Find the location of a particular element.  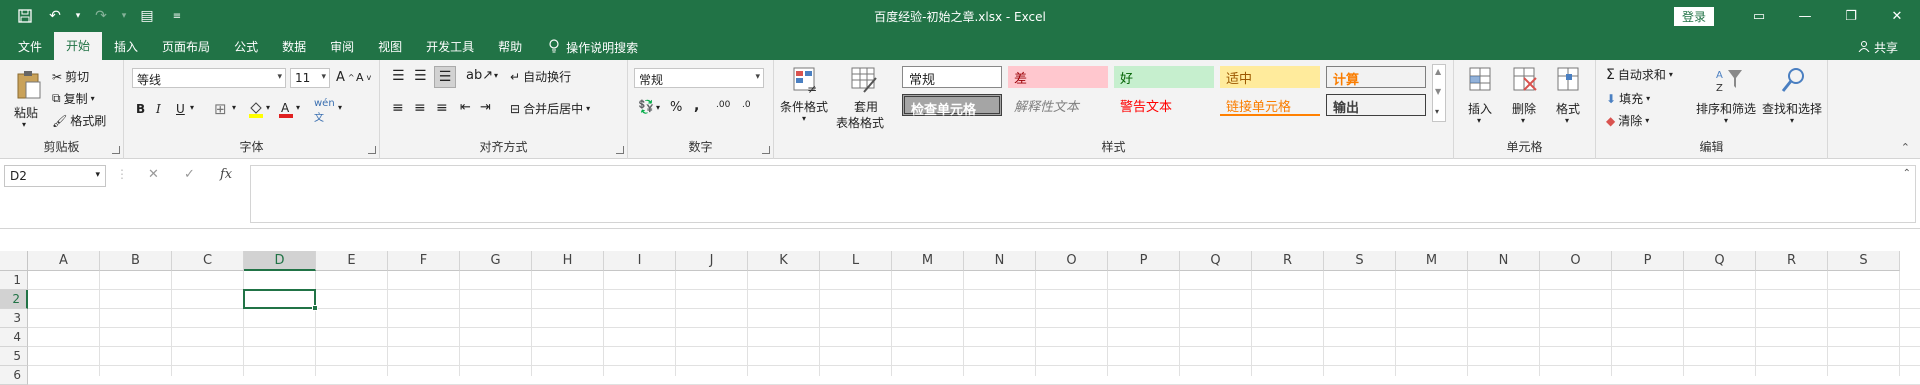

style-bad: 差 is located at coordinates (1058, 77).